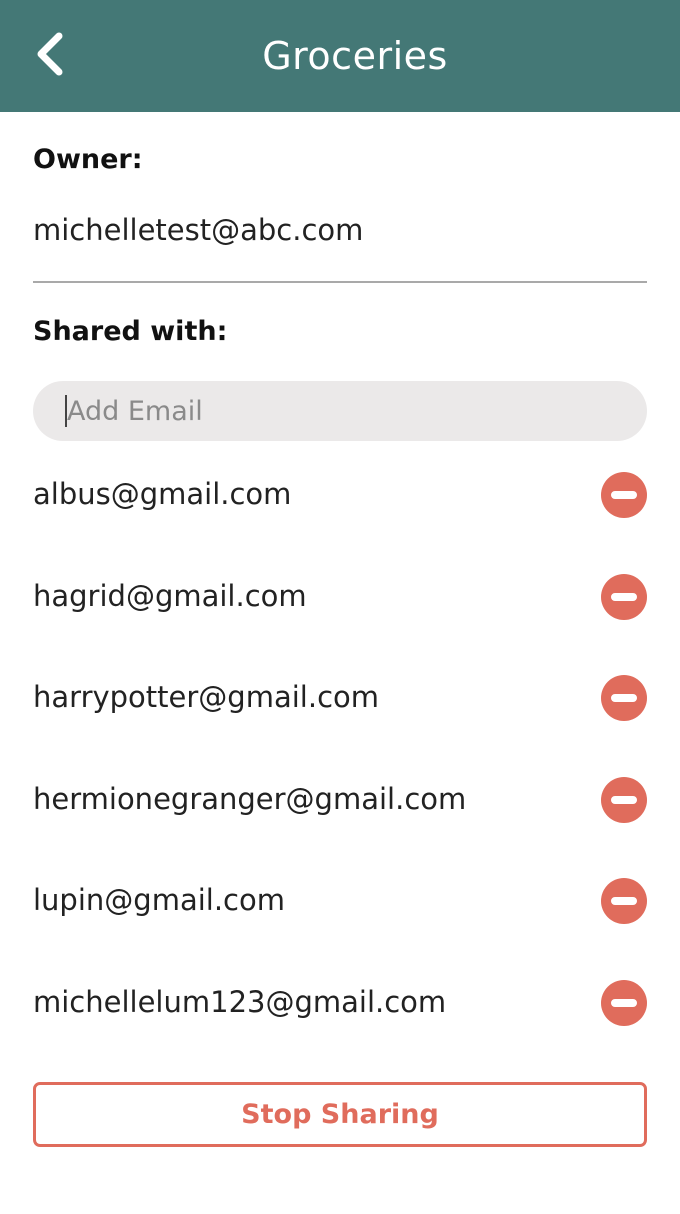 This screenshot has height=1214, width=680. I want to click on divider, so click(340, 282).